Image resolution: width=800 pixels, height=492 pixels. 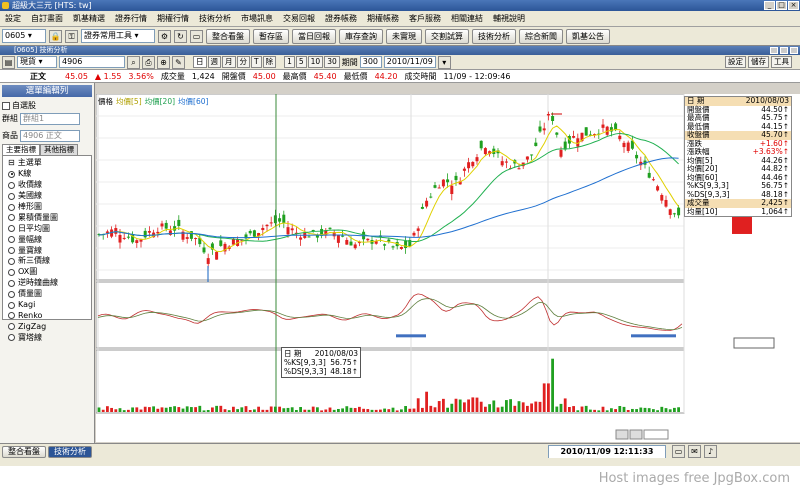 I want to click on account-select: 0605 ▾, so click(x=24, y=36).